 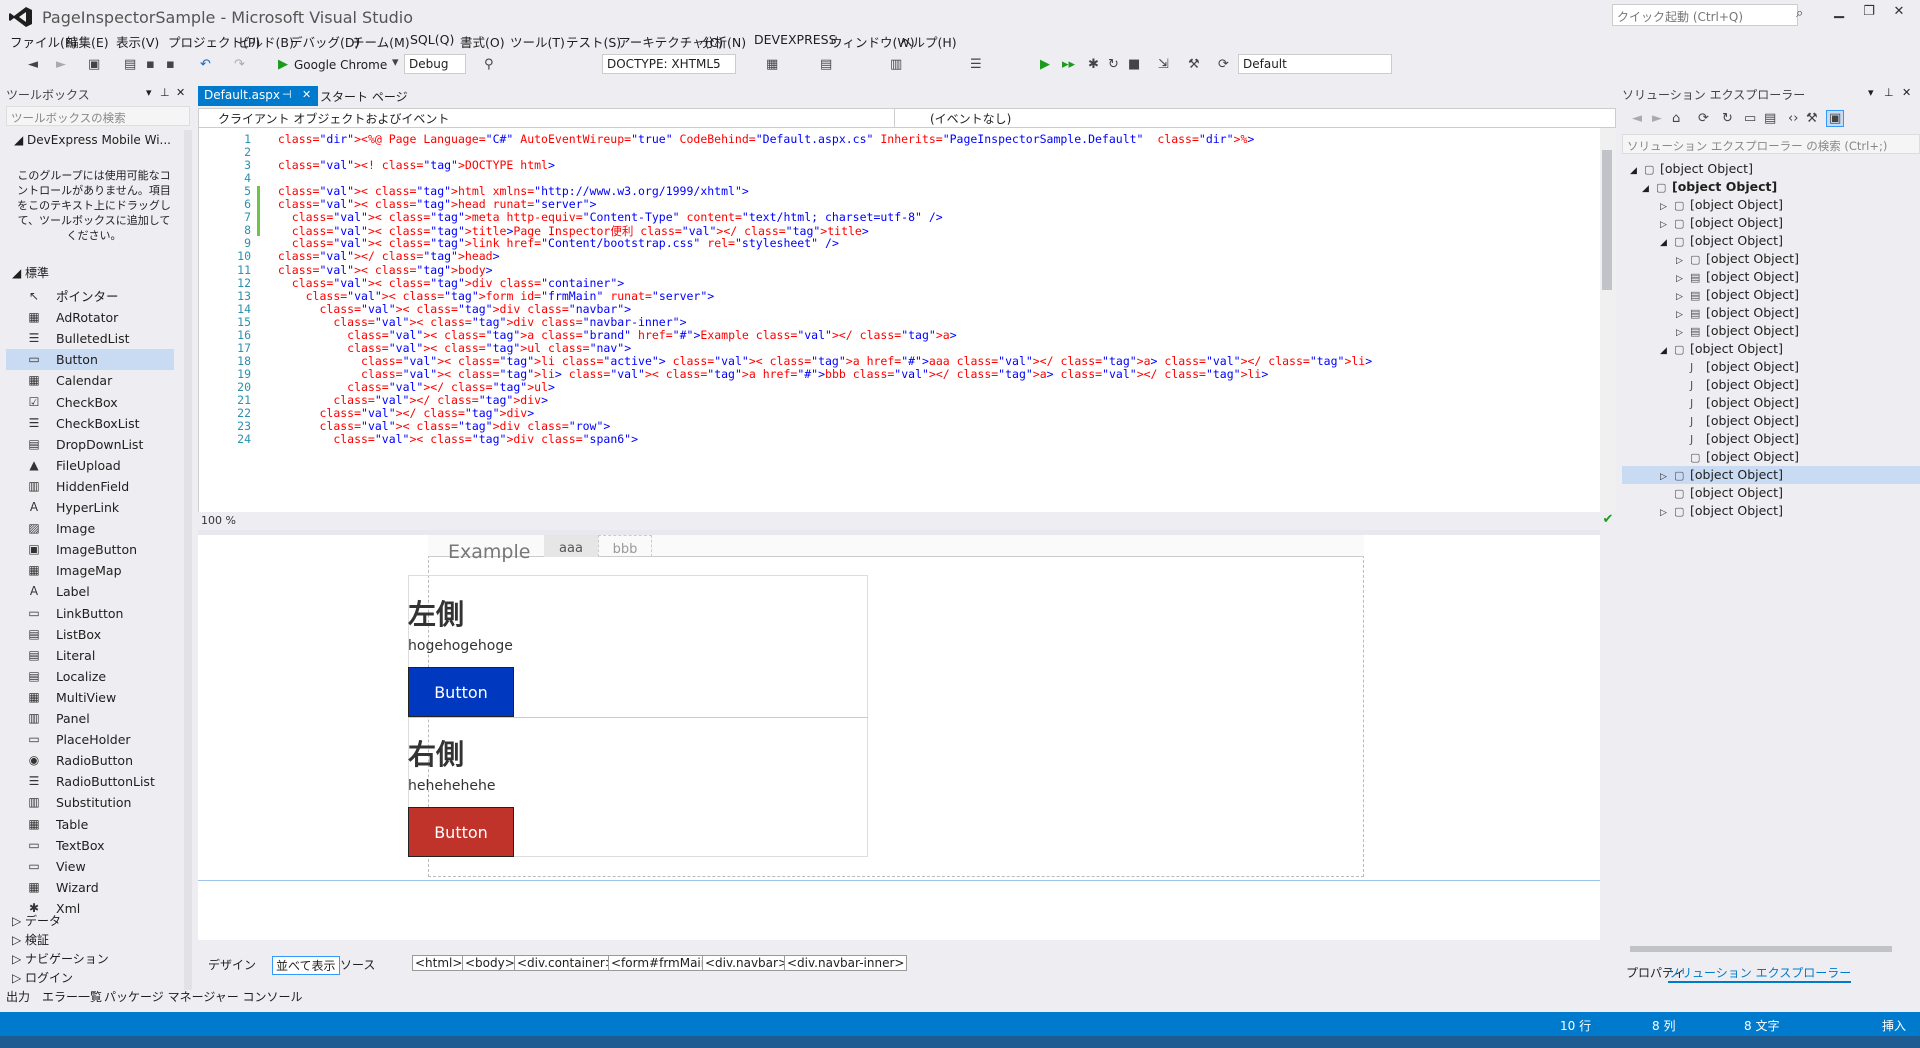 I want to click on client-objects-select: クライアント オブジェクトおよびイベント, so click(x=333, y=118).